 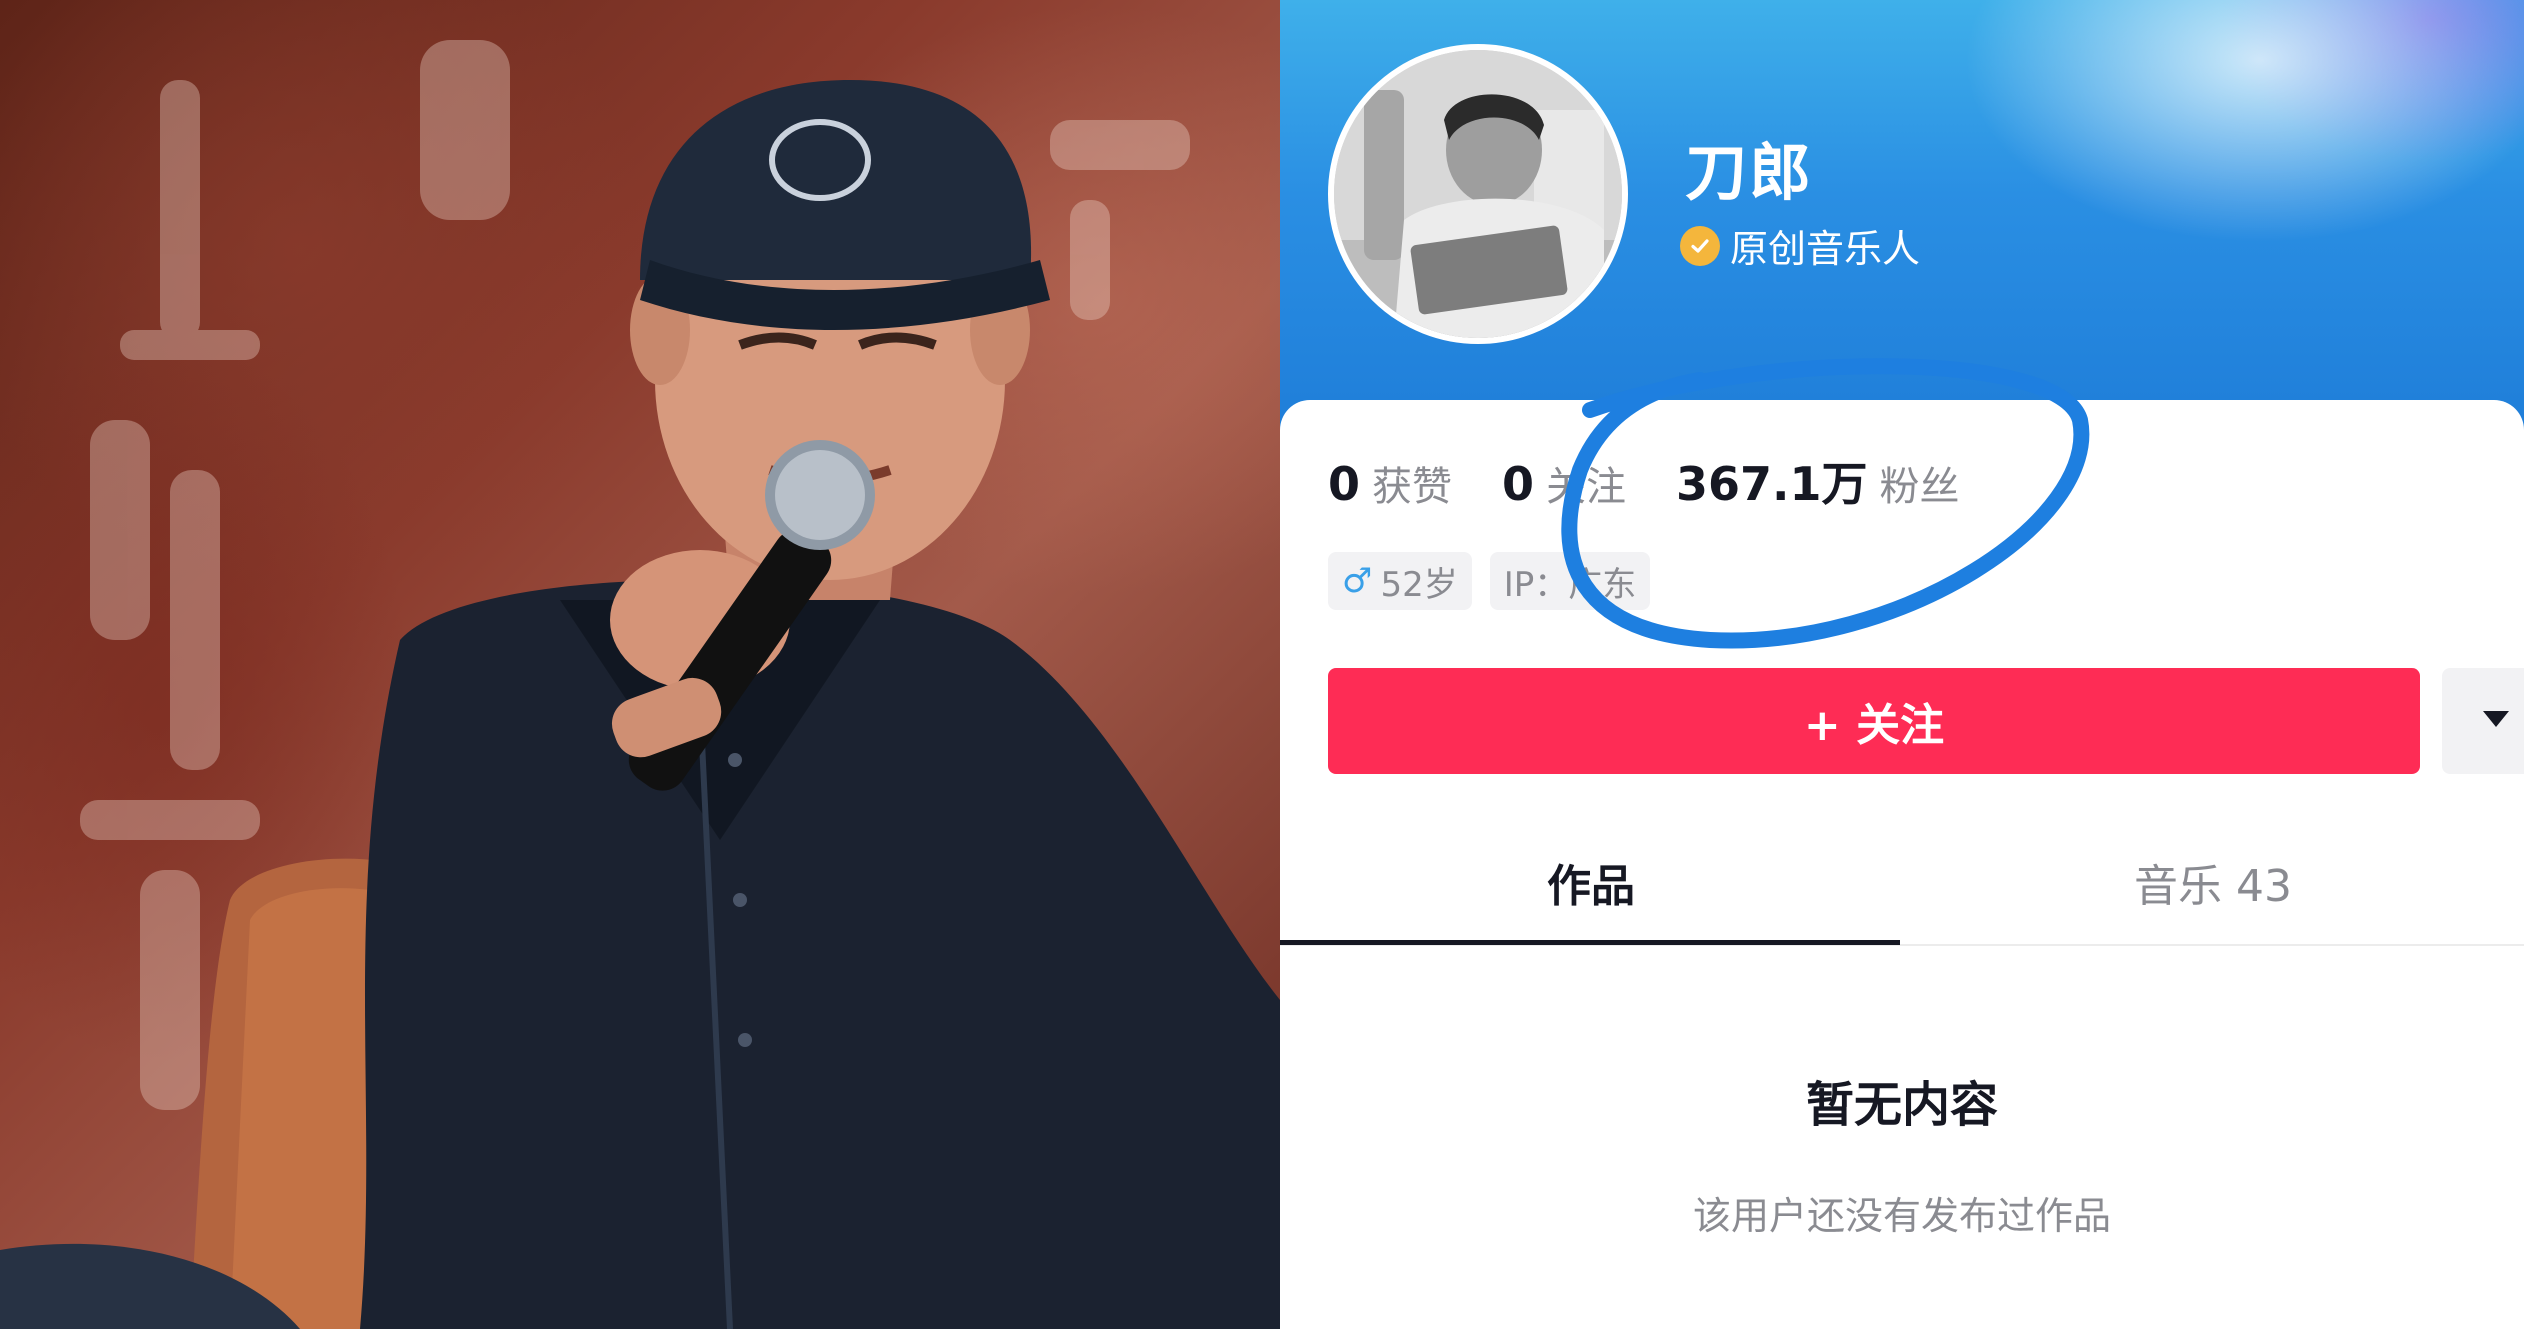 What do you see at coordinates (1669, 481) in the screenshot?
I see `profile-stats: 0 获赞 0 关注 367.1万 粉丝` at bounding box center [1669, 481].